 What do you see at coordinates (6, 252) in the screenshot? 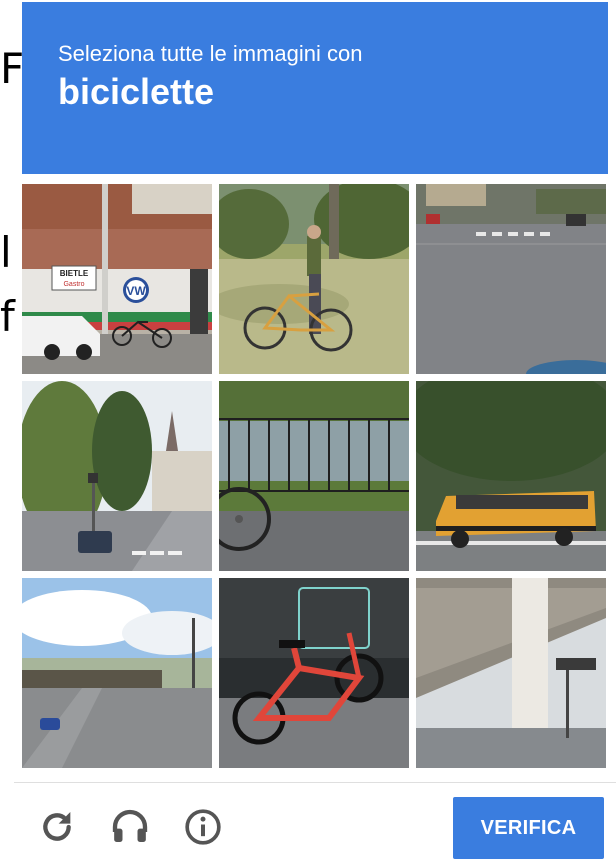
I see `background-text-fragment: l` at bounding box center [6, 252].